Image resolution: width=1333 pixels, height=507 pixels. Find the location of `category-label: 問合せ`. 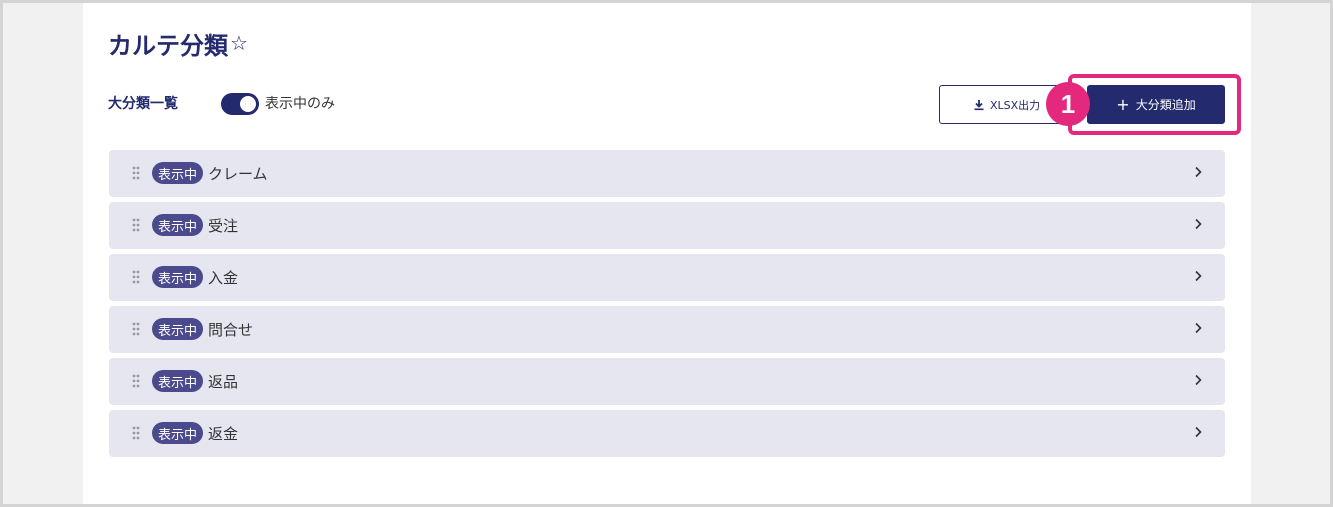

category-label: 問合せ is located at coordinates (231, 329).